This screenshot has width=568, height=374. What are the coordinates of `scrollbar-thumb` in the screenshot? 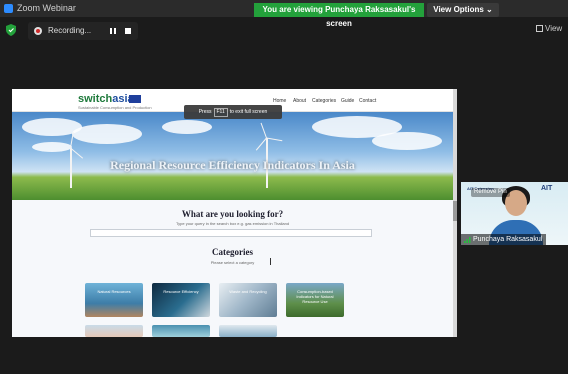 It's located at (455, 211).